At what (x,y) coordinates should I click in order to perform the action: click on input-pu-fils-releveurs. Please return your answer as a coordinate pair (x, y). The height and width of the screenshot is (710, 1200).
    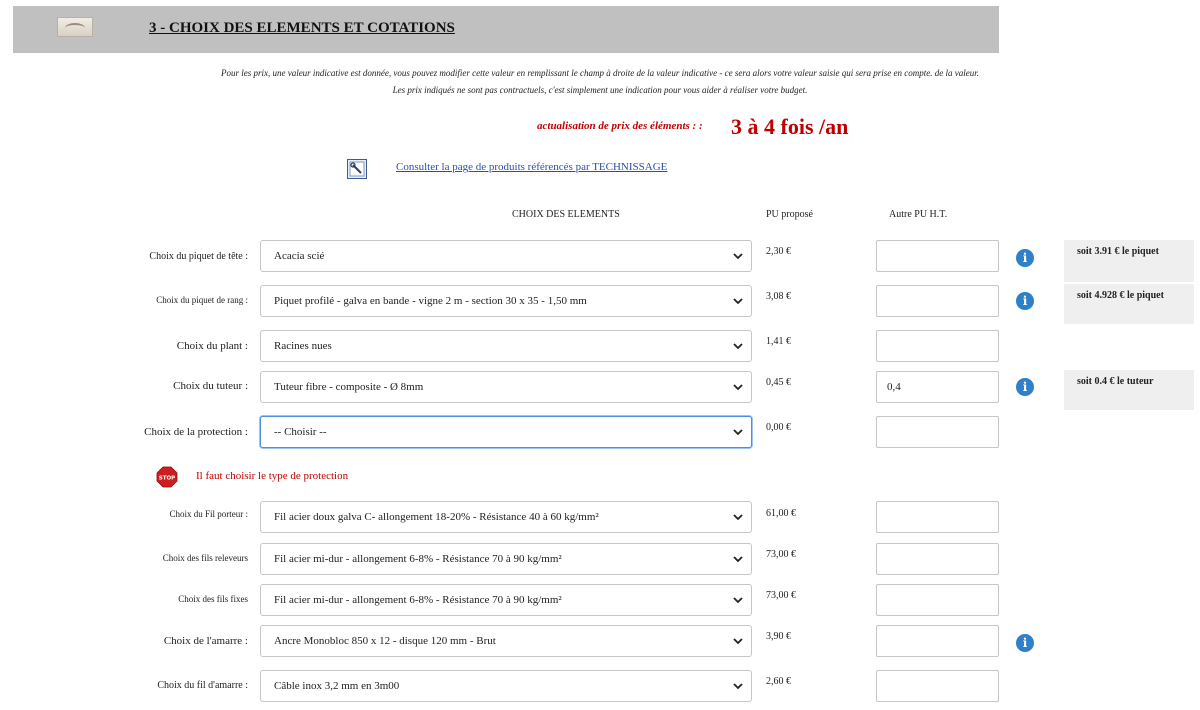
    Looking at the image, I should click on (937, 559).